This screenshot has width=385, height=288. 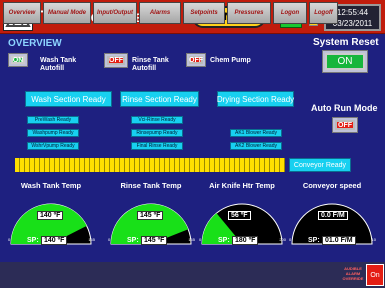 I want to click on wash-tank-title: Wash Tank Temp, so click(x=51, y=185).